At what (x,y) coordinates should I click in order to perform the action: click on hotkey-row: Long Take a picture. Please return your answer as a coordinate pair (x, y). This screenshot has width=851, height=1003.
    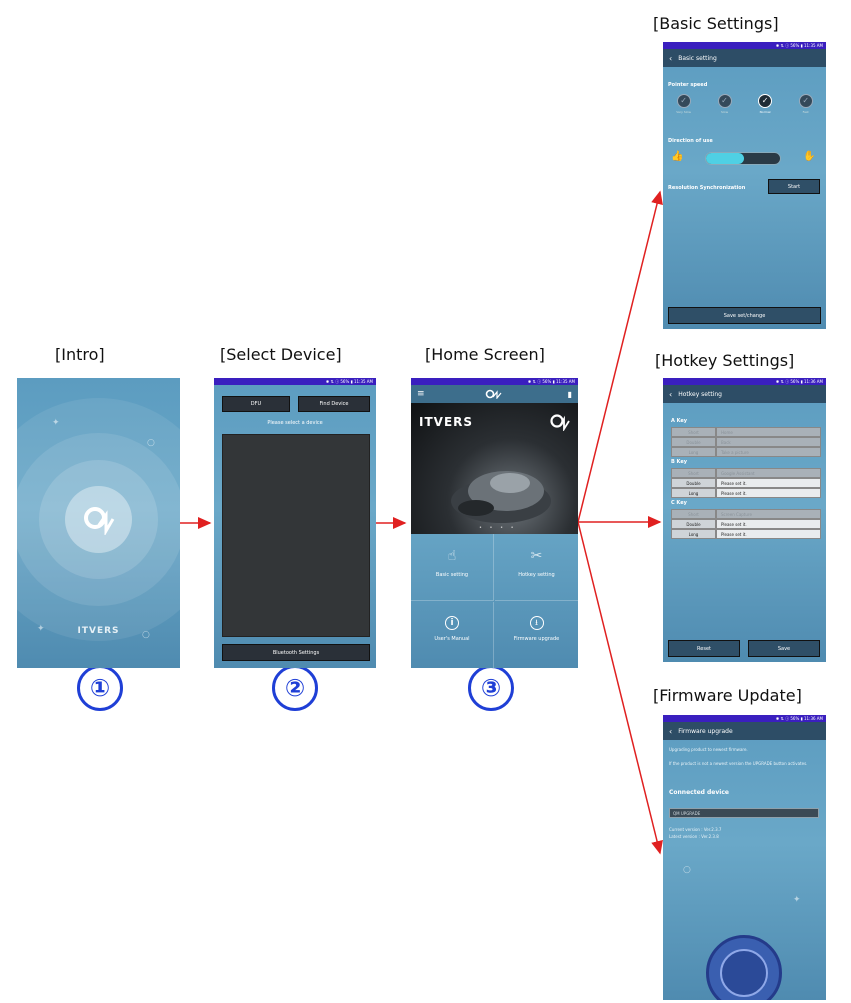
    Looking at the image, I should click on (746, 452).